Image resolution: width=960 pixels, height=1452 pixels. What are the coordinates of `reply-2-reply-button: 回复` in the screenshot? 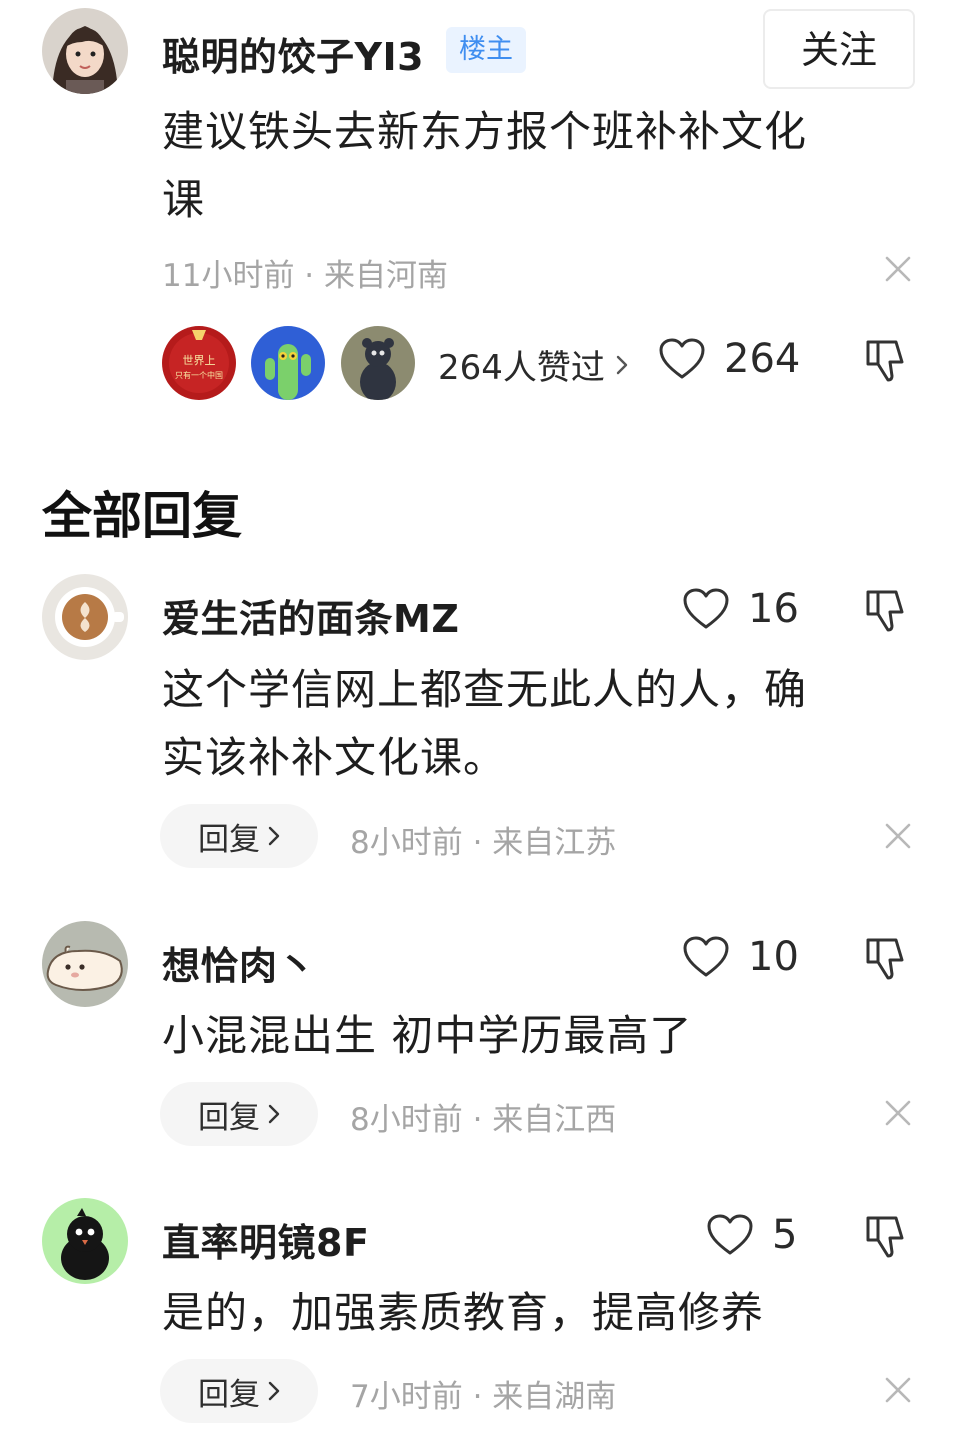 It's located at (239, 1114).